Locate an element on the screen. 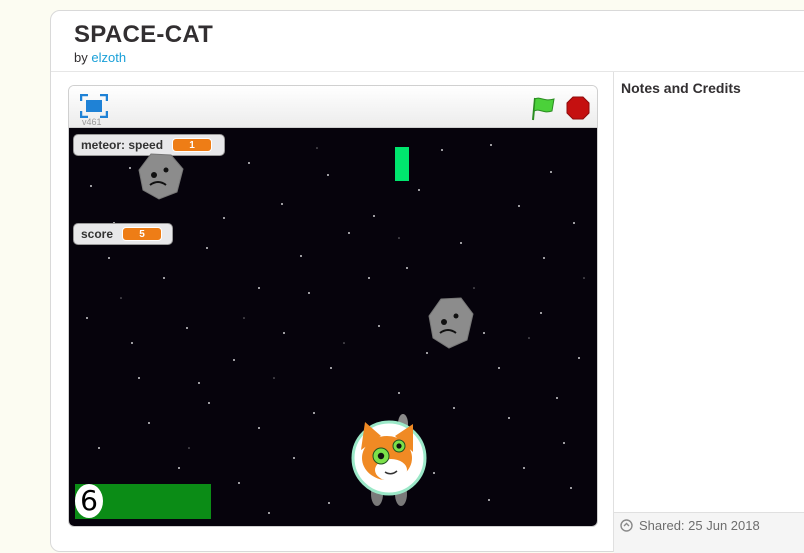  space-cat-sprite is located at coordinates (389, 460).